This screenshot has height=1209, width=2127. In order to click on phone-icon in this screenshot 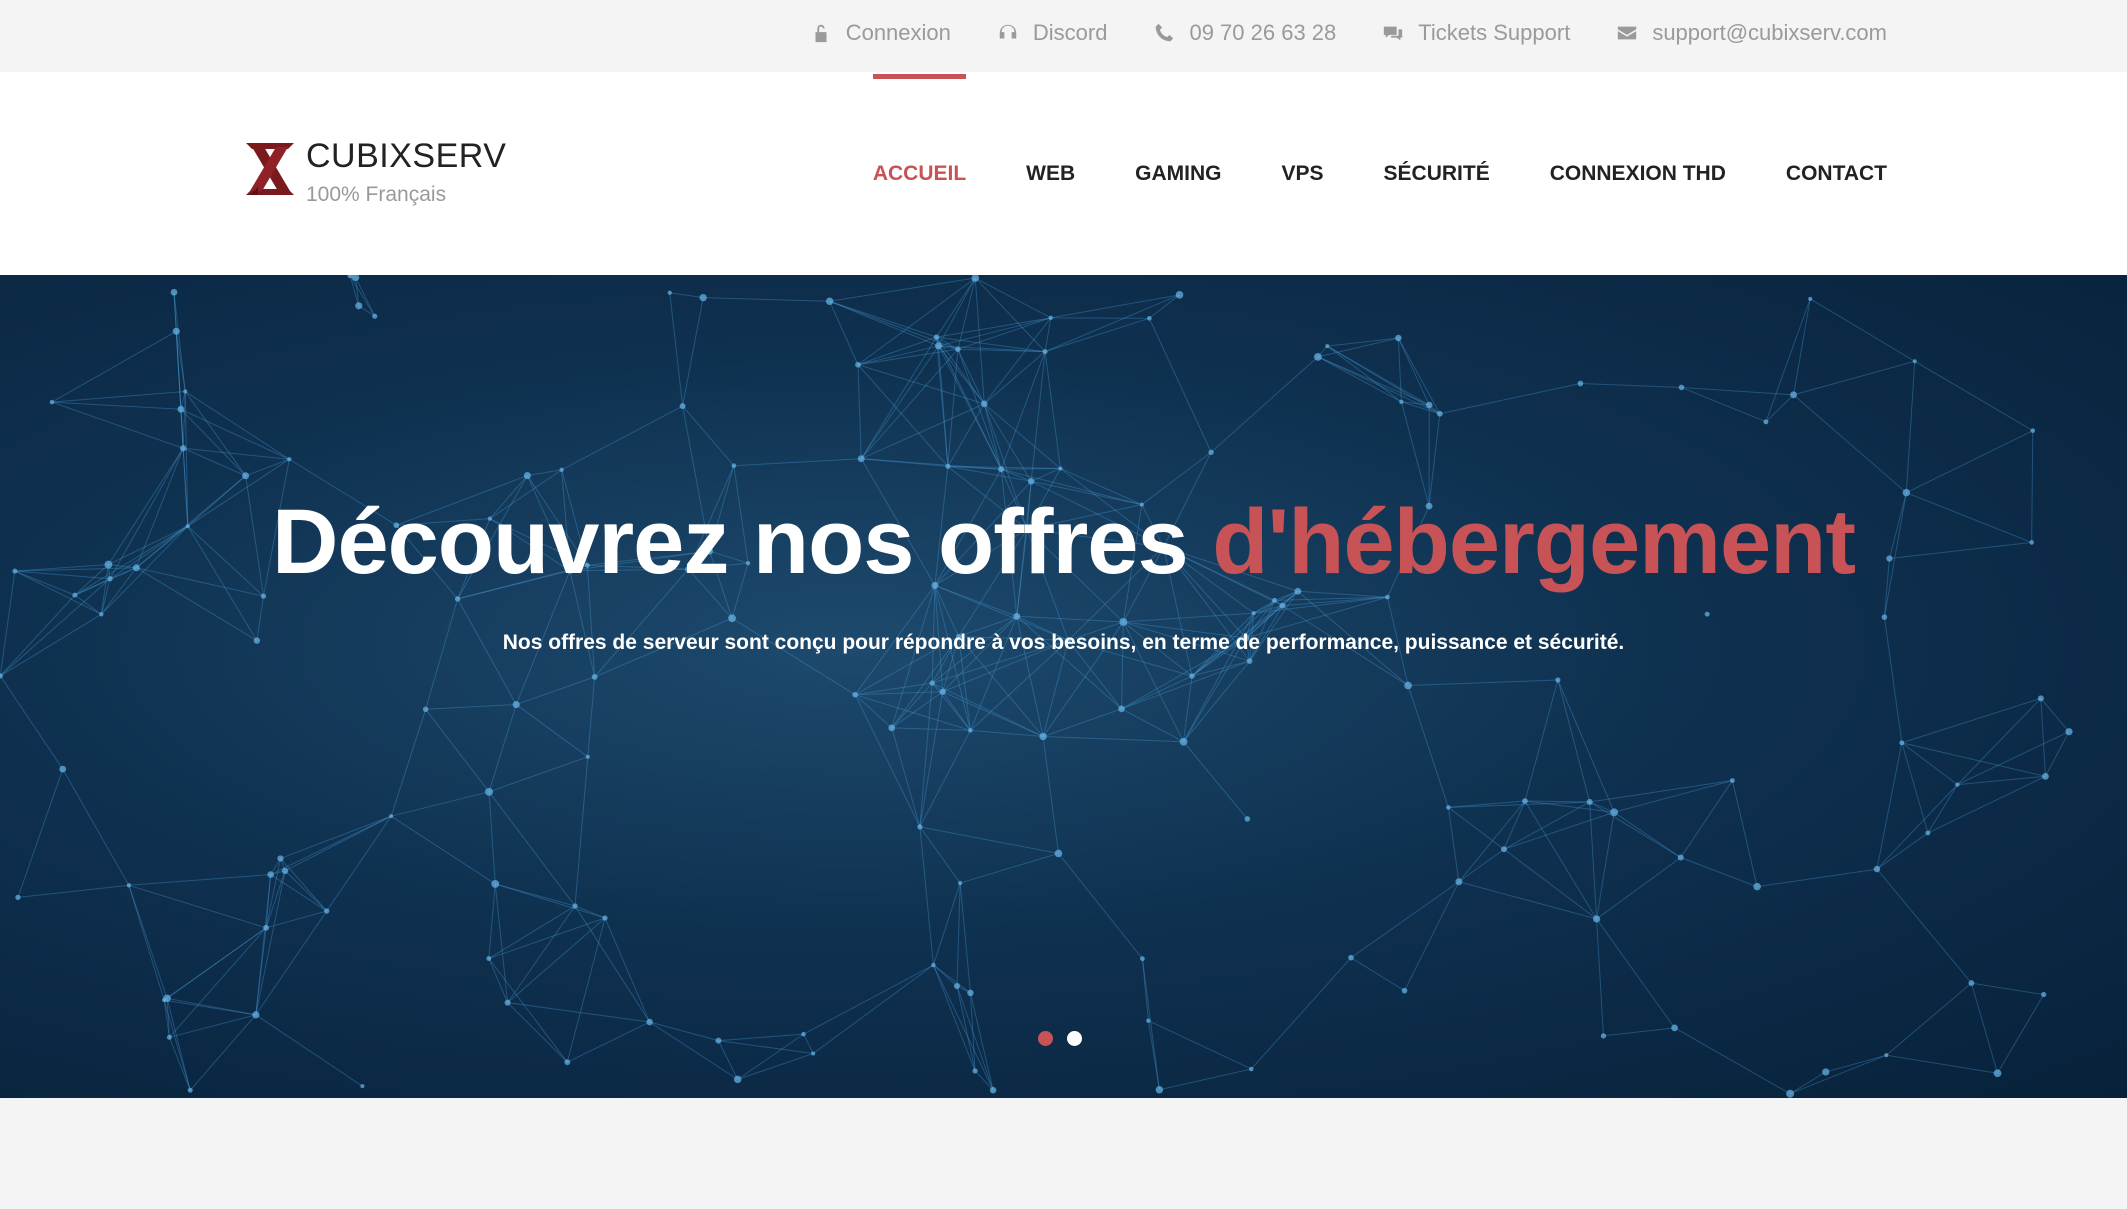, I will do `click(1165, 32)`.